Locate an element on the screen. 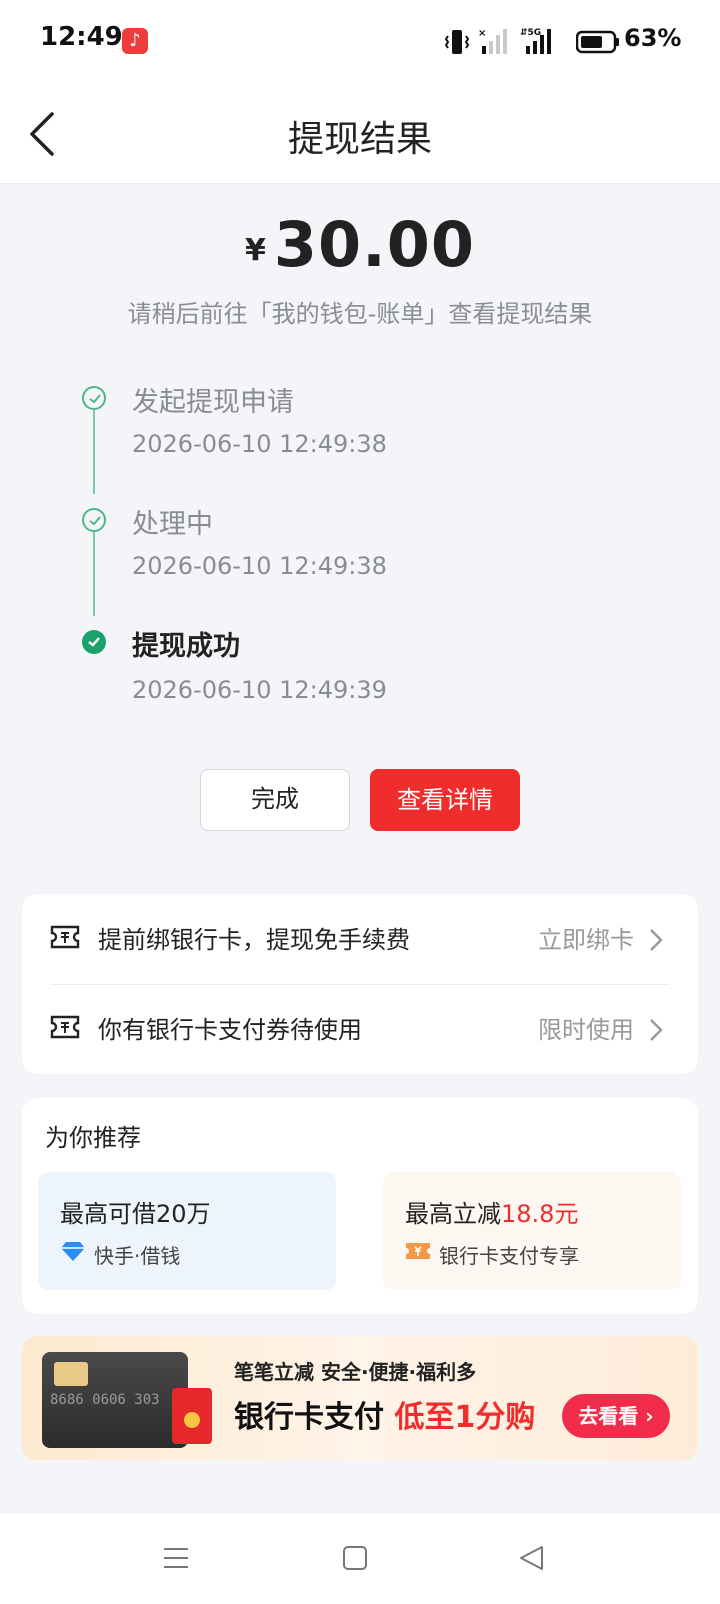 The width and height of the screenshot is (720, 1604). status-time: 12:49 is located at coordinates (81, 37).